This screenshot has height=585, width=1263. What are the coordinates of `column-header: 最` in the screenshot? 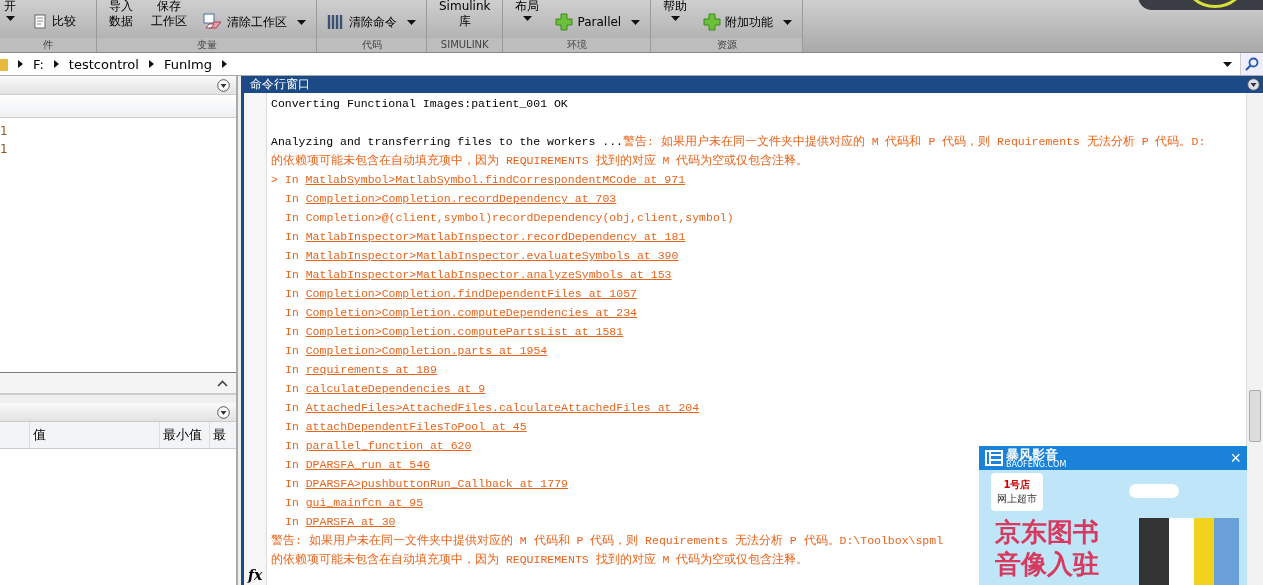 It's located at (223, 435).